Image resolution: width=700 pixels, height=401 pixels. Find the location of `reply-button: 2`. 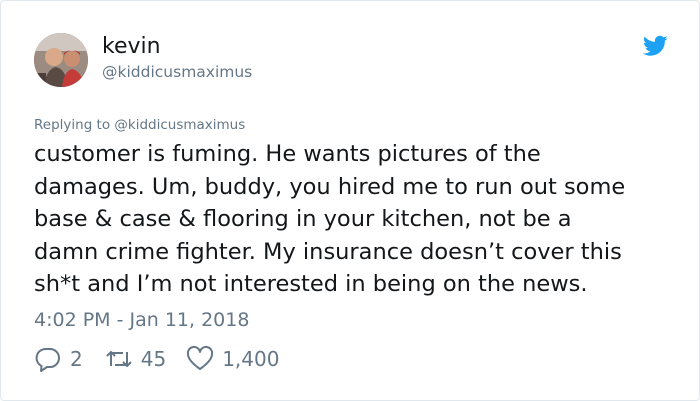

reply-button: 2 is located at coordinates (58, 359).